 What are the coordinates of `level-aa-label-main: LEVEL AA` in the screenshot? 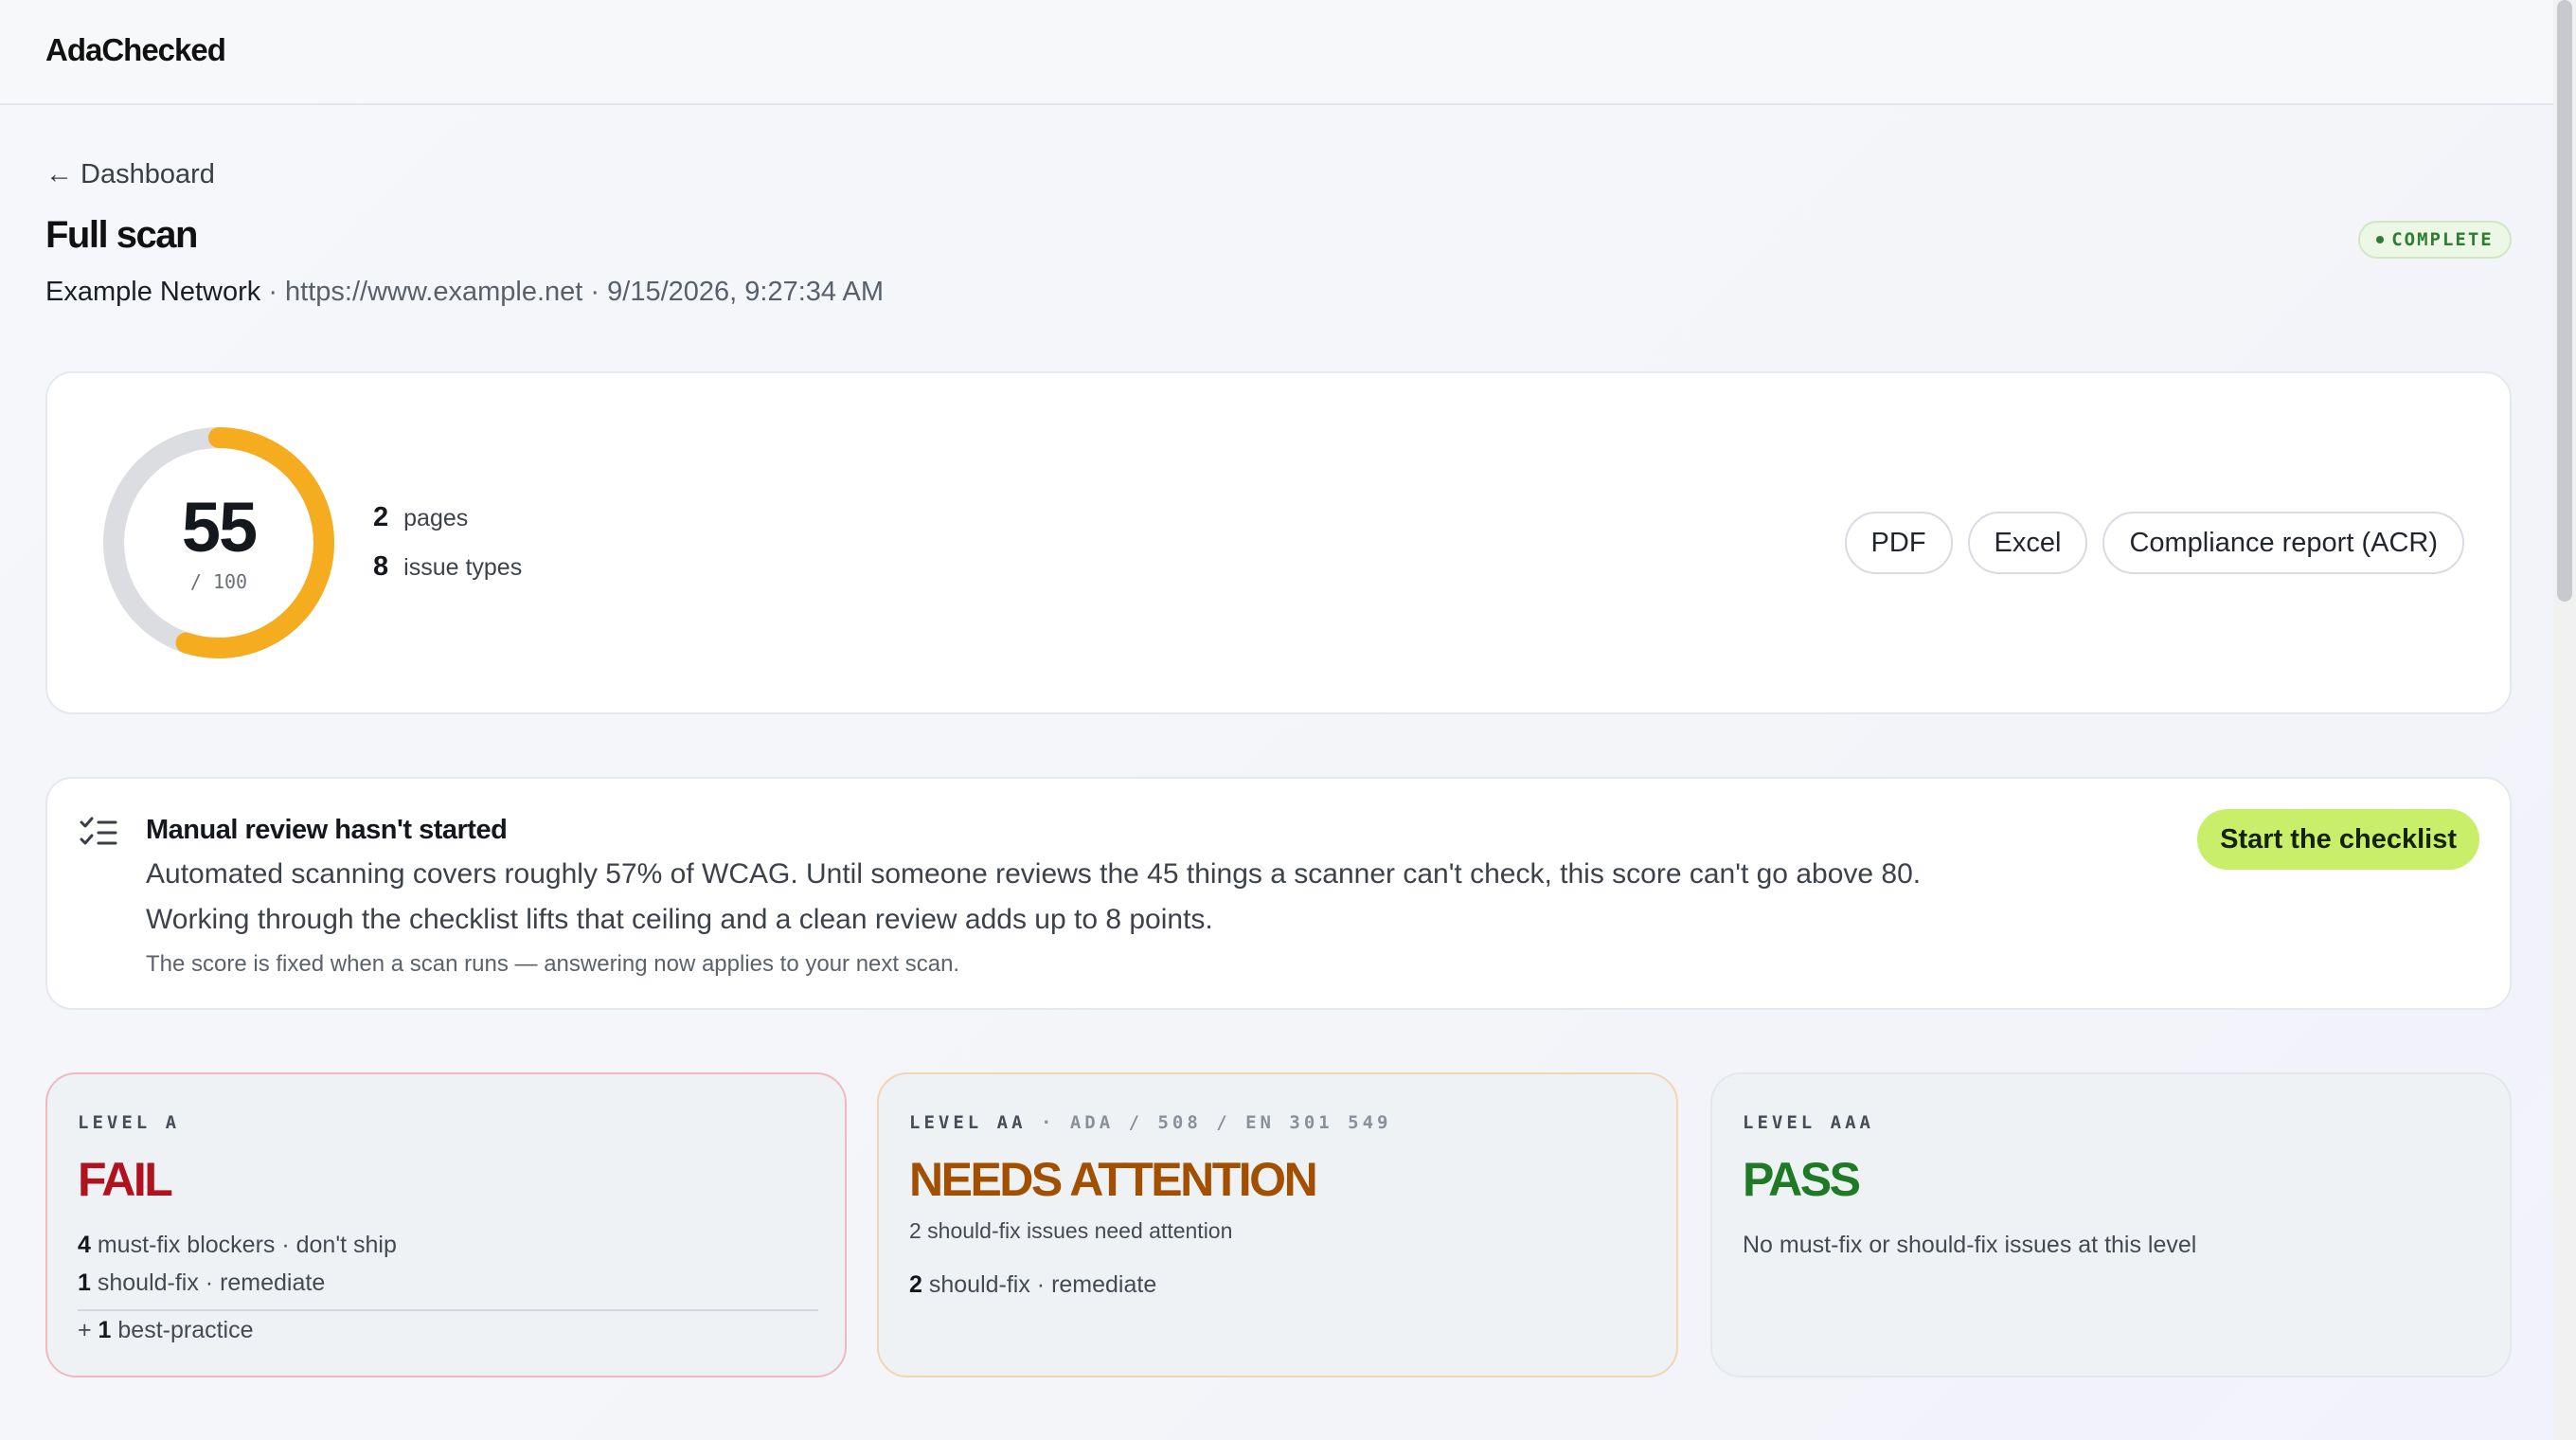 It's located at (968, 1122).